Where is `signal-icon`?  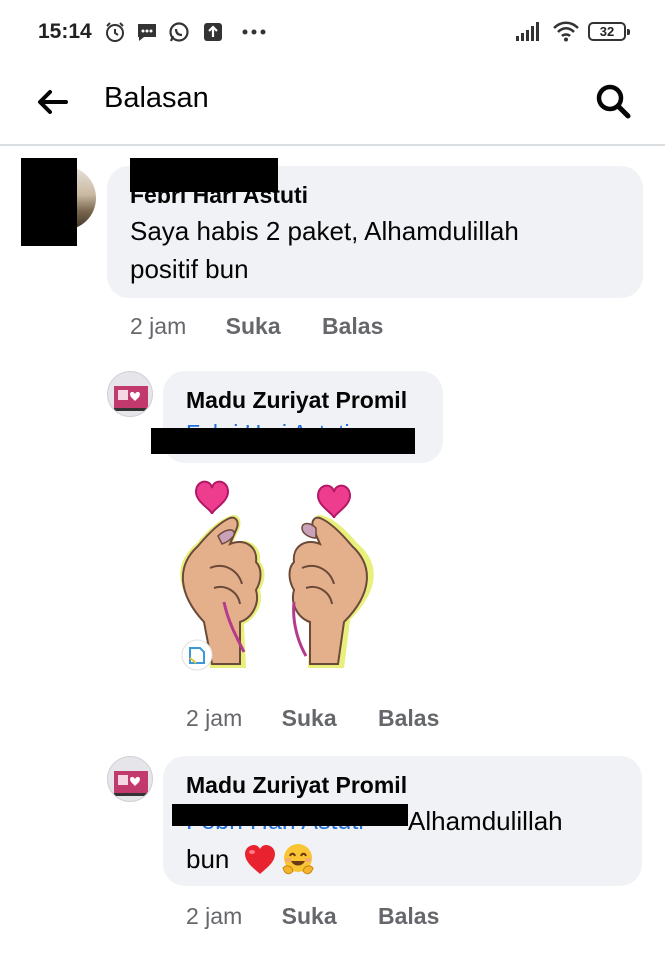 signal-icon is located at coordinates (529, 33).